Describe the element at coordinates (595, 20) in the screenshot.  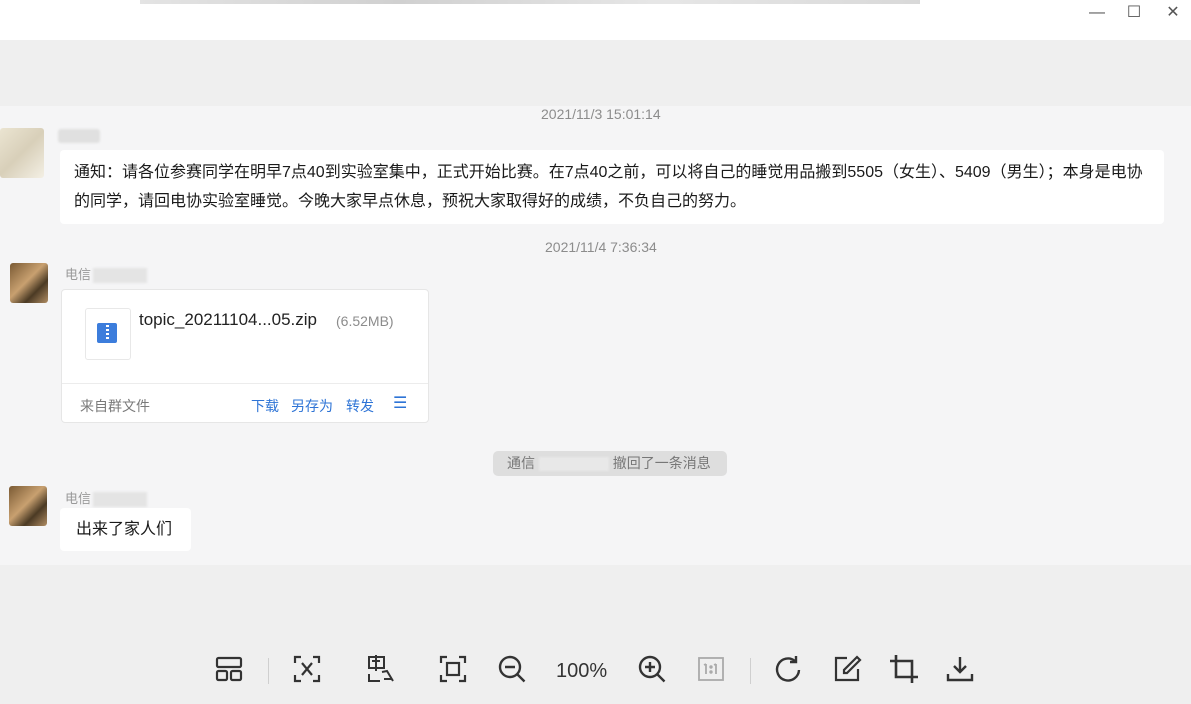
I see `title-bar: — ☐ ✕` at that location.